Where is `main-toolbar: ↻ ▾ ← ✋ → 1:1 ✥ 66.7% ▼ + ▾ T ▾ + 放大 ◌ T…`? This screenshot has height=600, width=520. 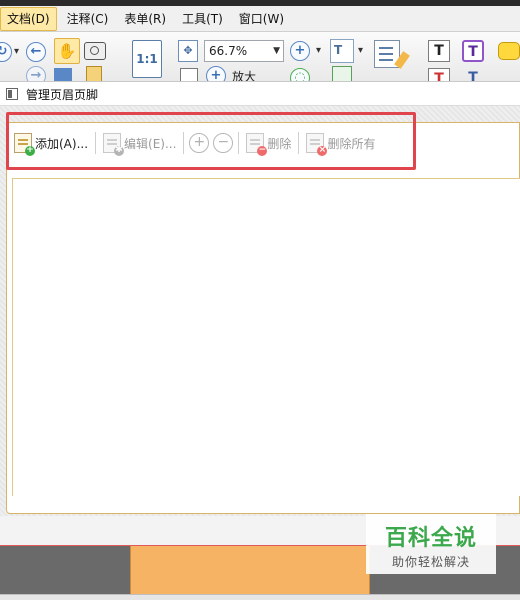 main-toolbar: ↻ ▾ ← ✋ → 1:1 ✥ 66.7% ▼ + ▾ T ▾ + 放大 ◌ T… is located at coordinates (260, 57).